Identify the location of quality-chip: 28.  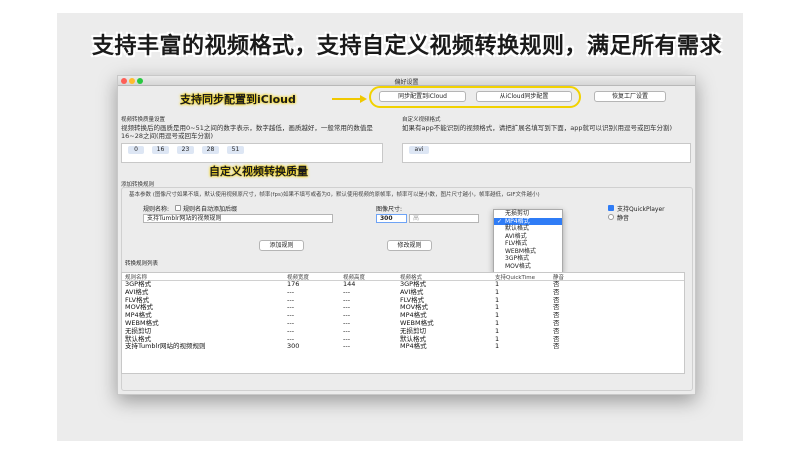
(210, 150).